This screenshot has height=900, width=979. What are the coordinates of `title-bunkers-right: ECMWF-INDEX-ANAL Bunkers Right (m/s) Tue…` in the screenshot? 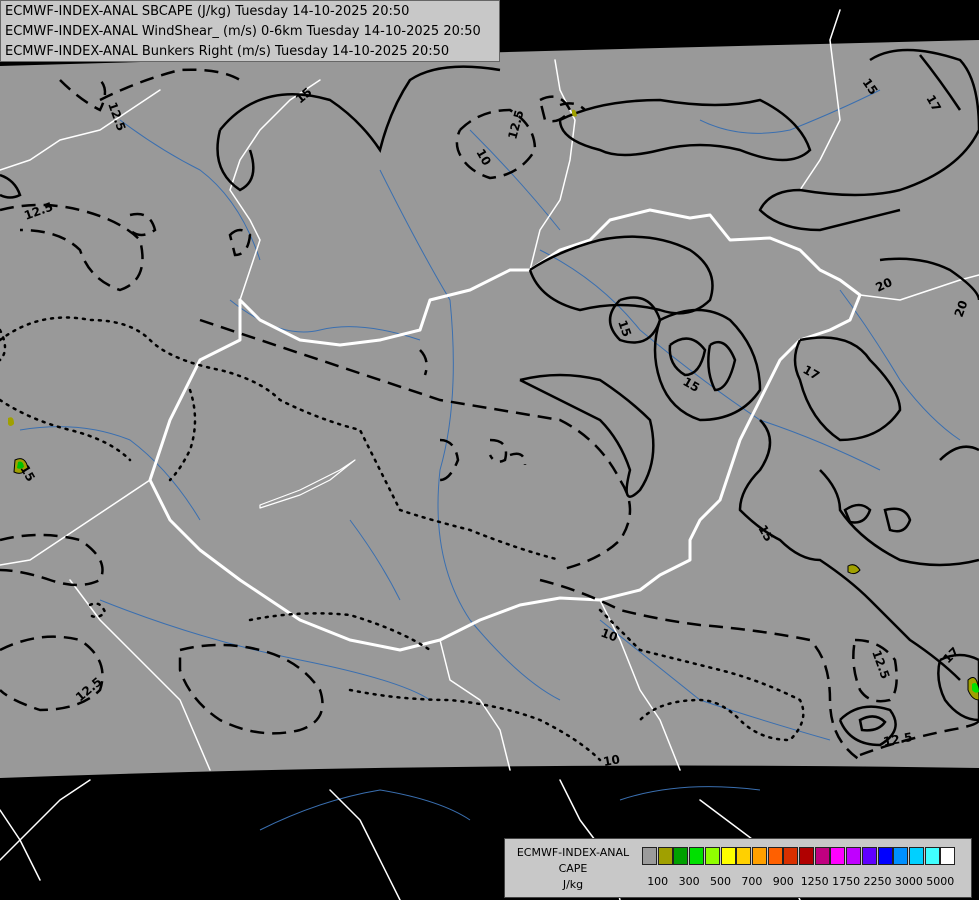 It's located at (227, 51).